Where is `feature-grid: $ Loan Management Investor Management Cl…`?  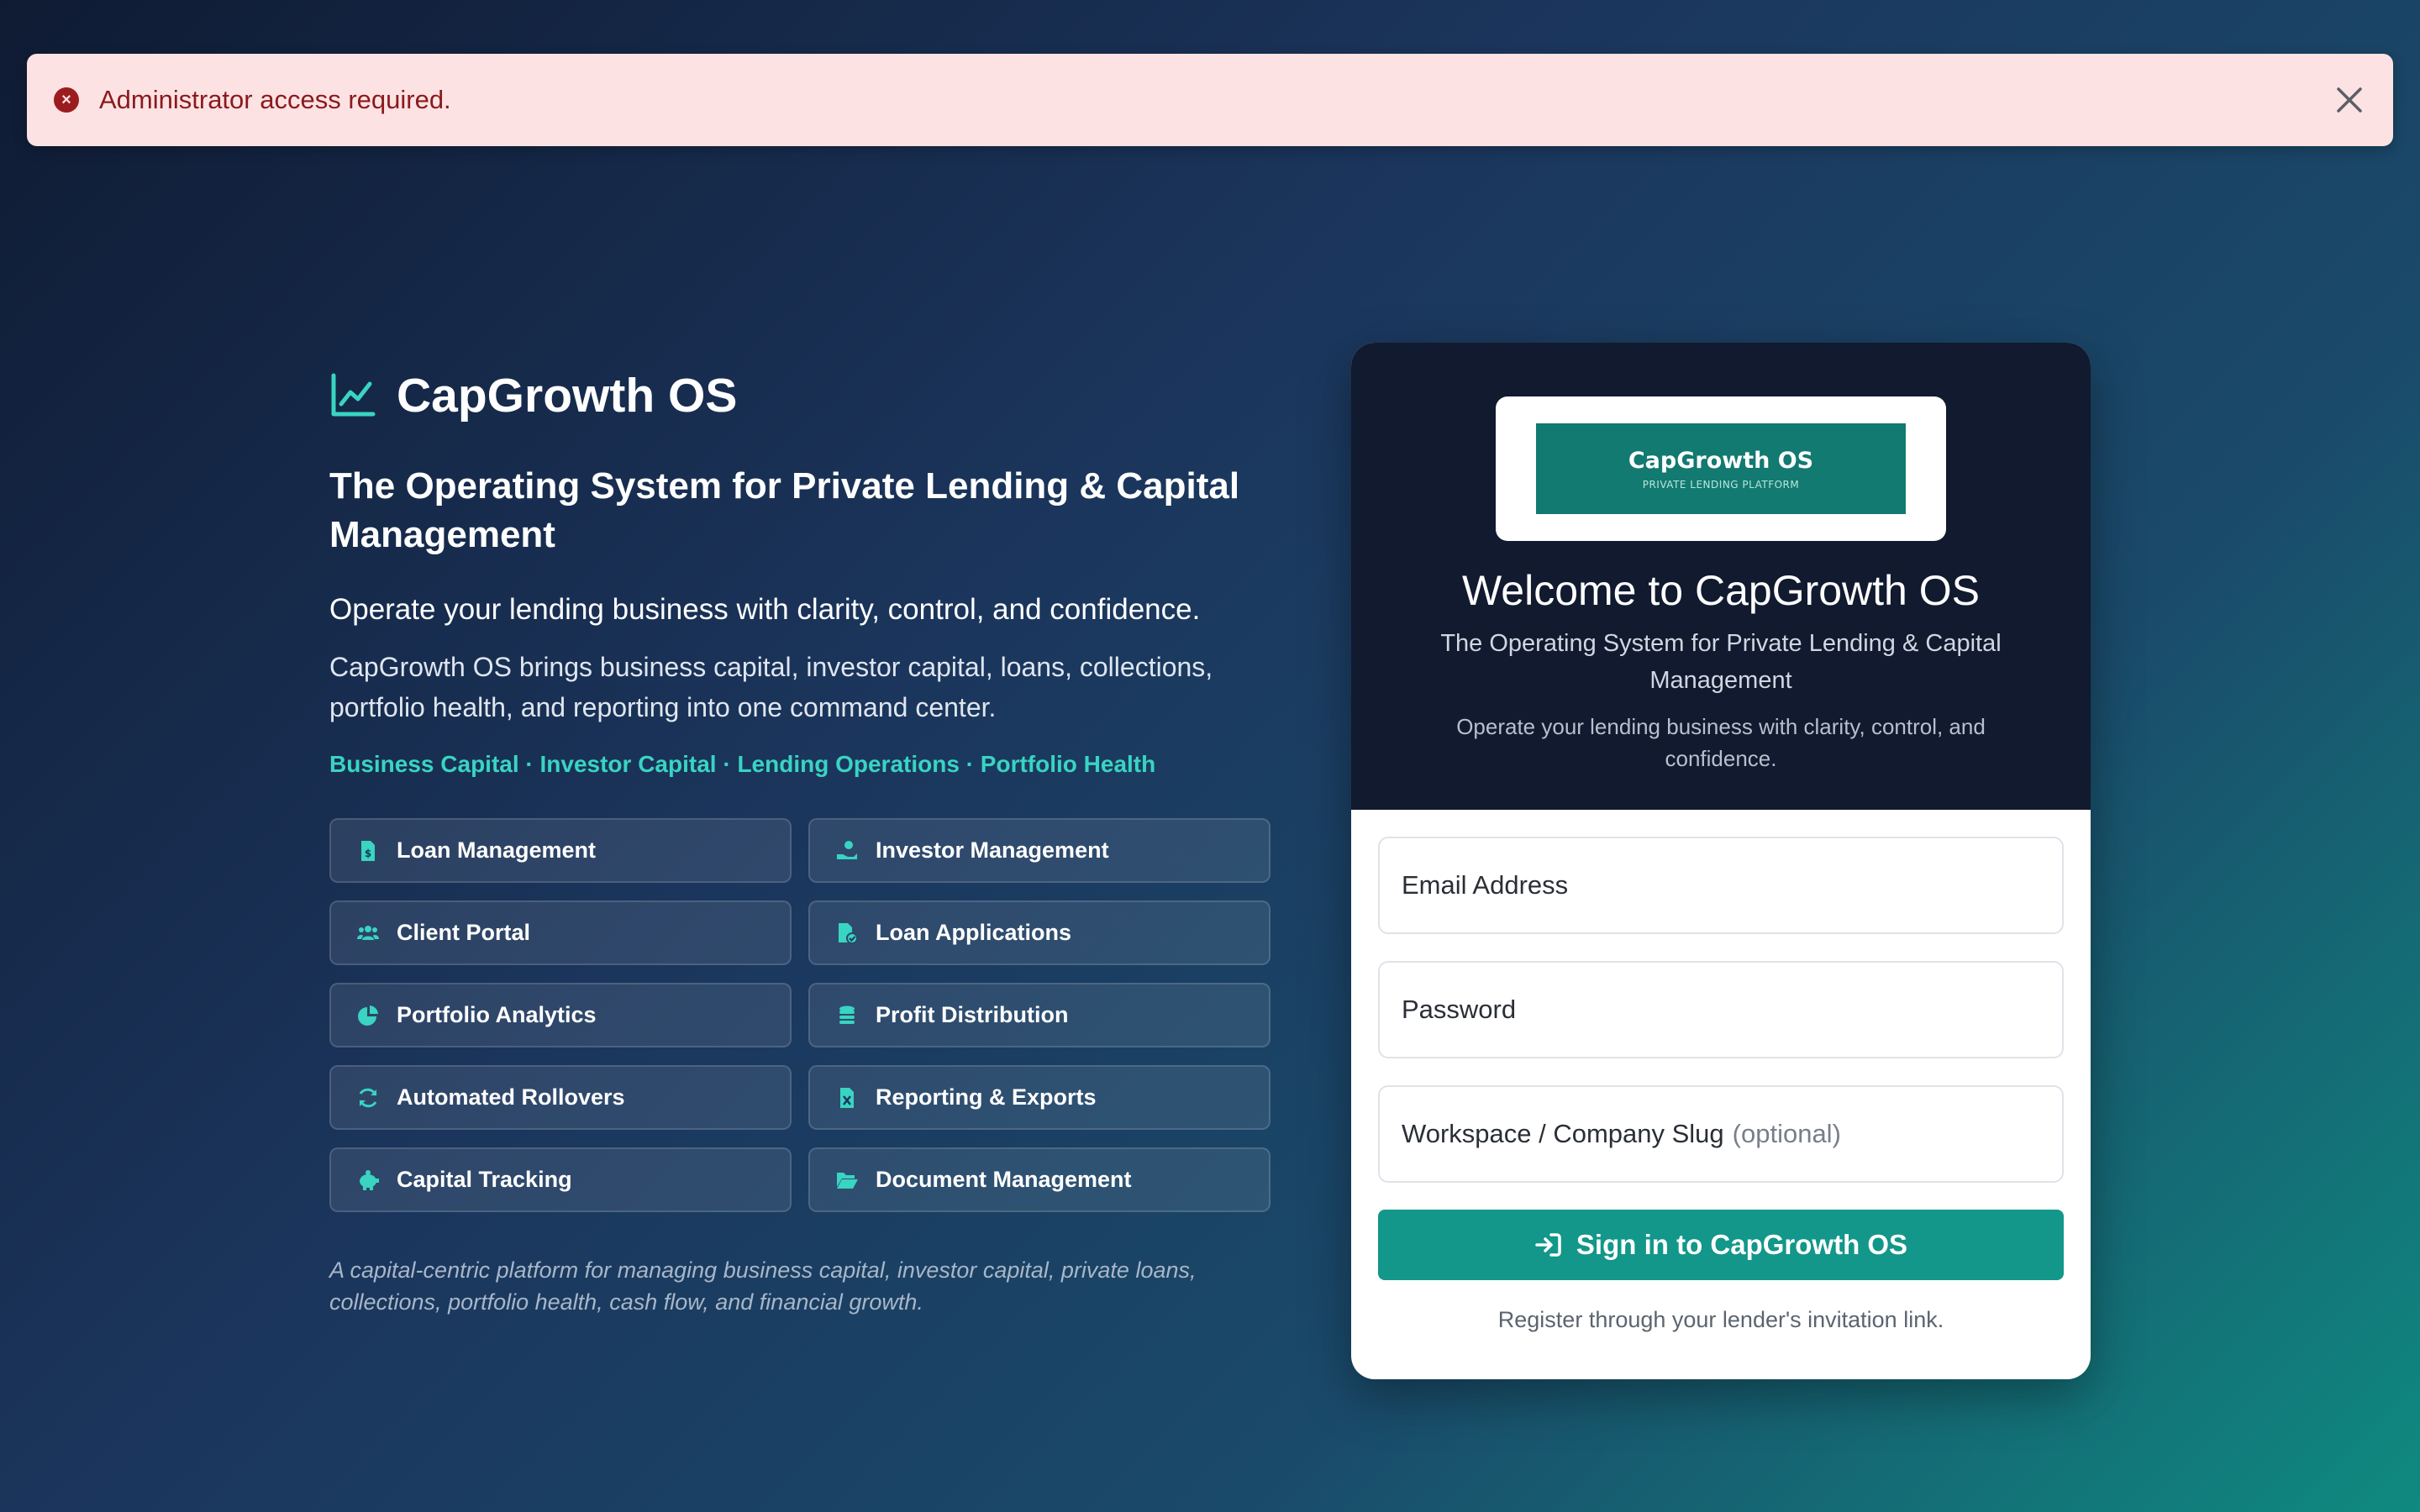 feature-grid: $ Loan Management Investor Management Cl… is located at coordinates (808, 1015).